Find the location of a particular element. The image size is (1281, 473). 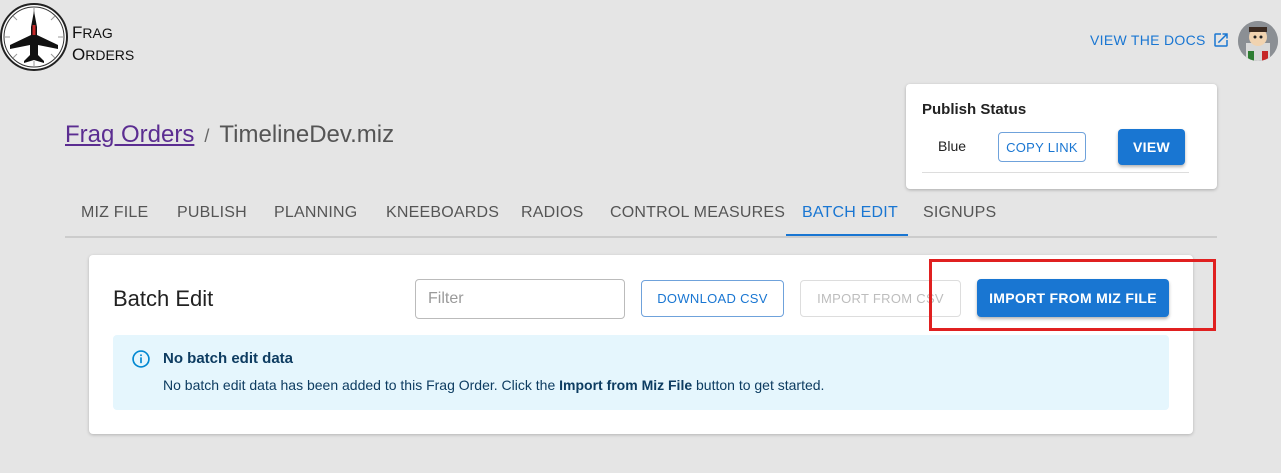

publish-status-card: Publish Status Blue COPY LINK VIEW is located at coordinates (1061, 136).